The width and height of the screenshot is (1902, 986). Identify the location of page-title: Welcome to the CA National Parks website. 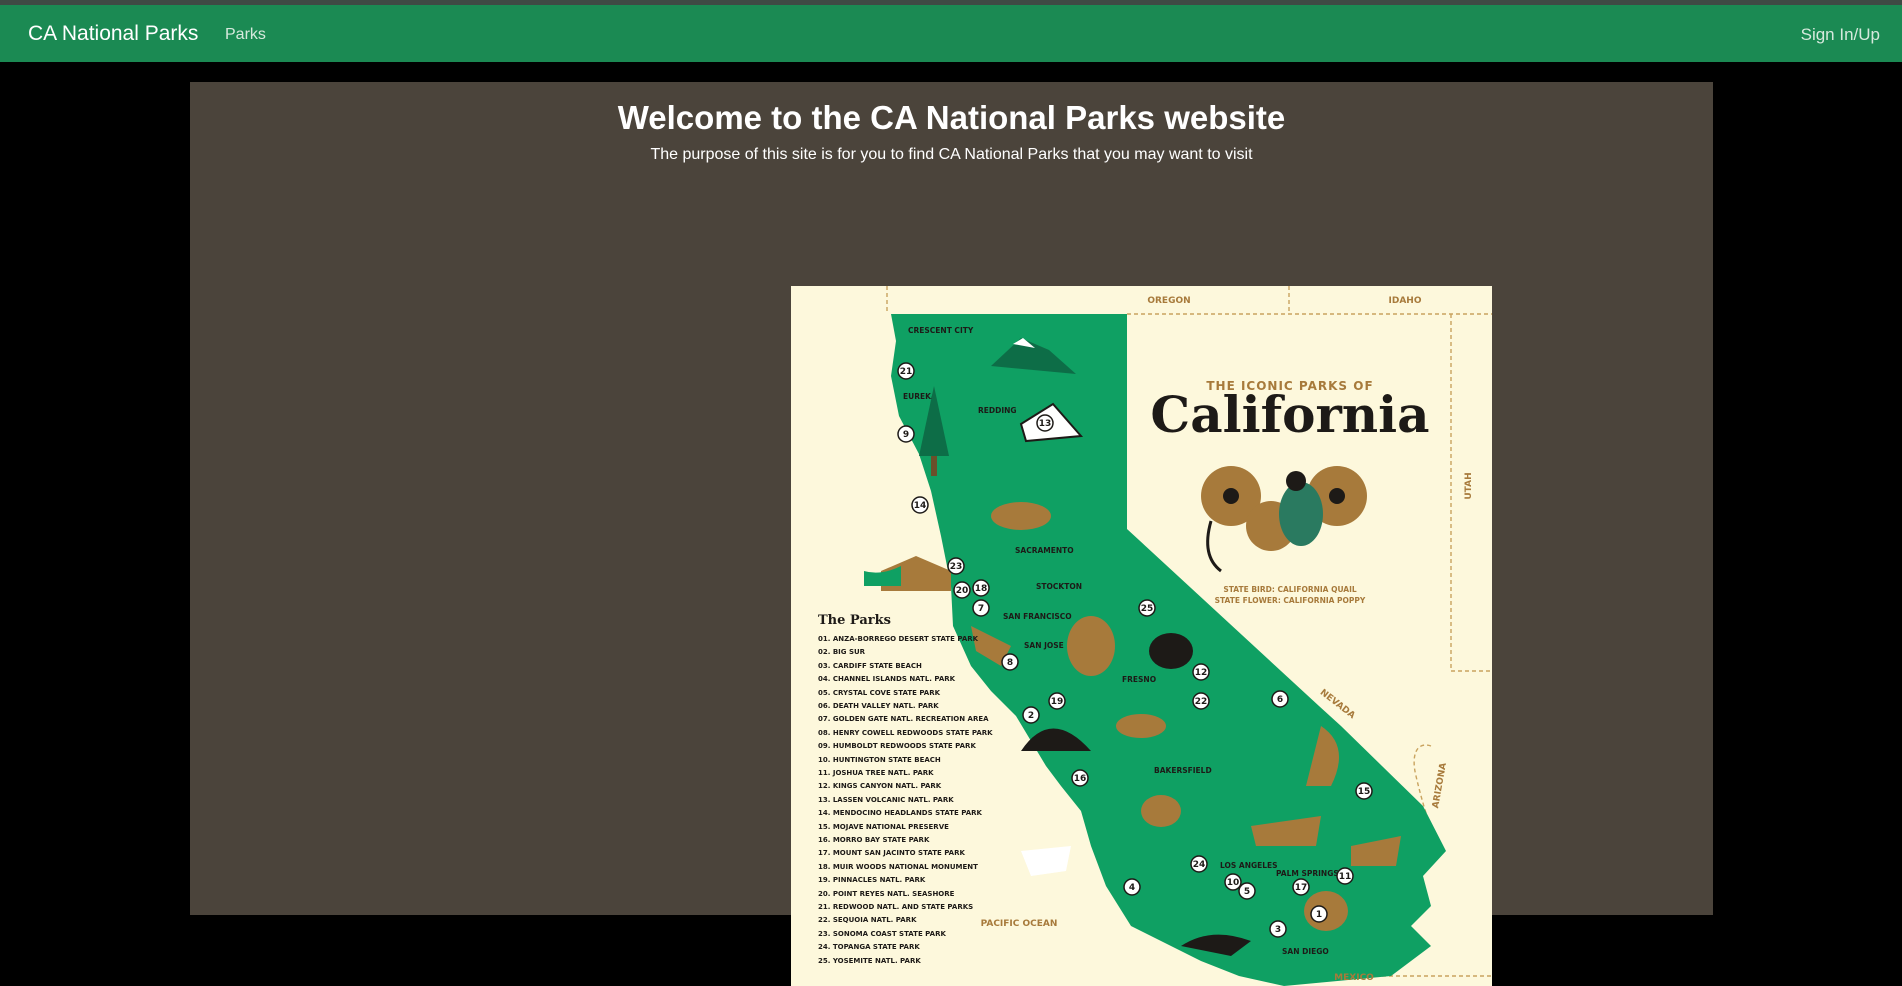
(951, 117).